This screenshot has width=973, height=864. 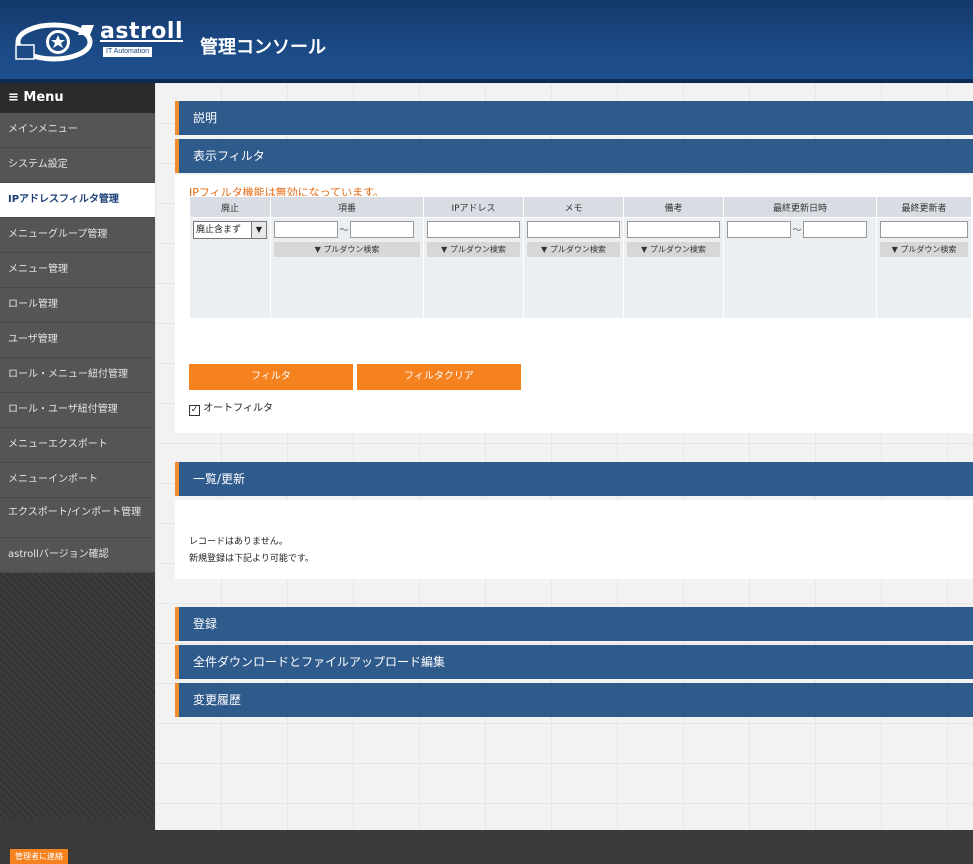 I want to click on filter-button: フィルタ, so click(x=271, y=377).